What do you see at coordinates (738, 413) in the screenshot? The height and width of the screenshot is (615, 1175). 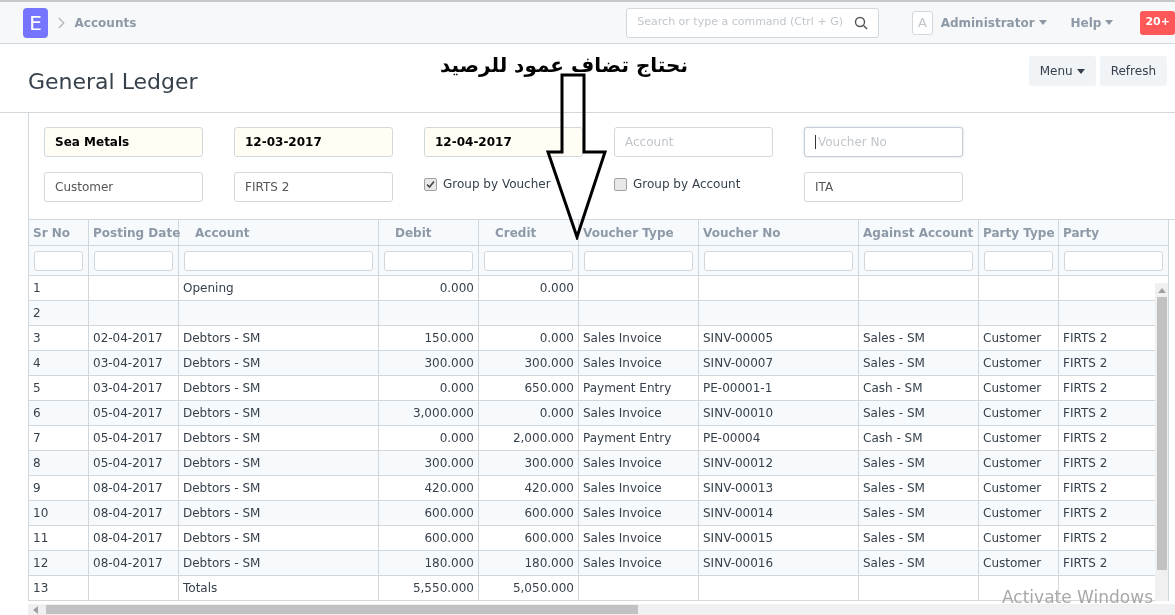 I see `table-cell-text: SINV-00010` at bounding box center [738, 413].